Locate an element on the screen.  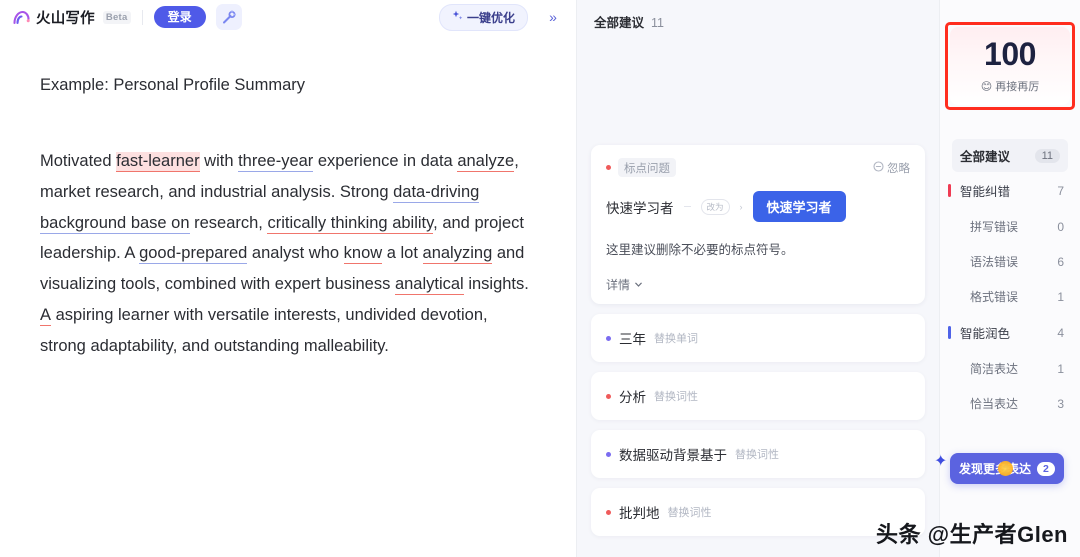
discover-more-button: 发现更多表达 2 is located at coordinates (1007, 468).